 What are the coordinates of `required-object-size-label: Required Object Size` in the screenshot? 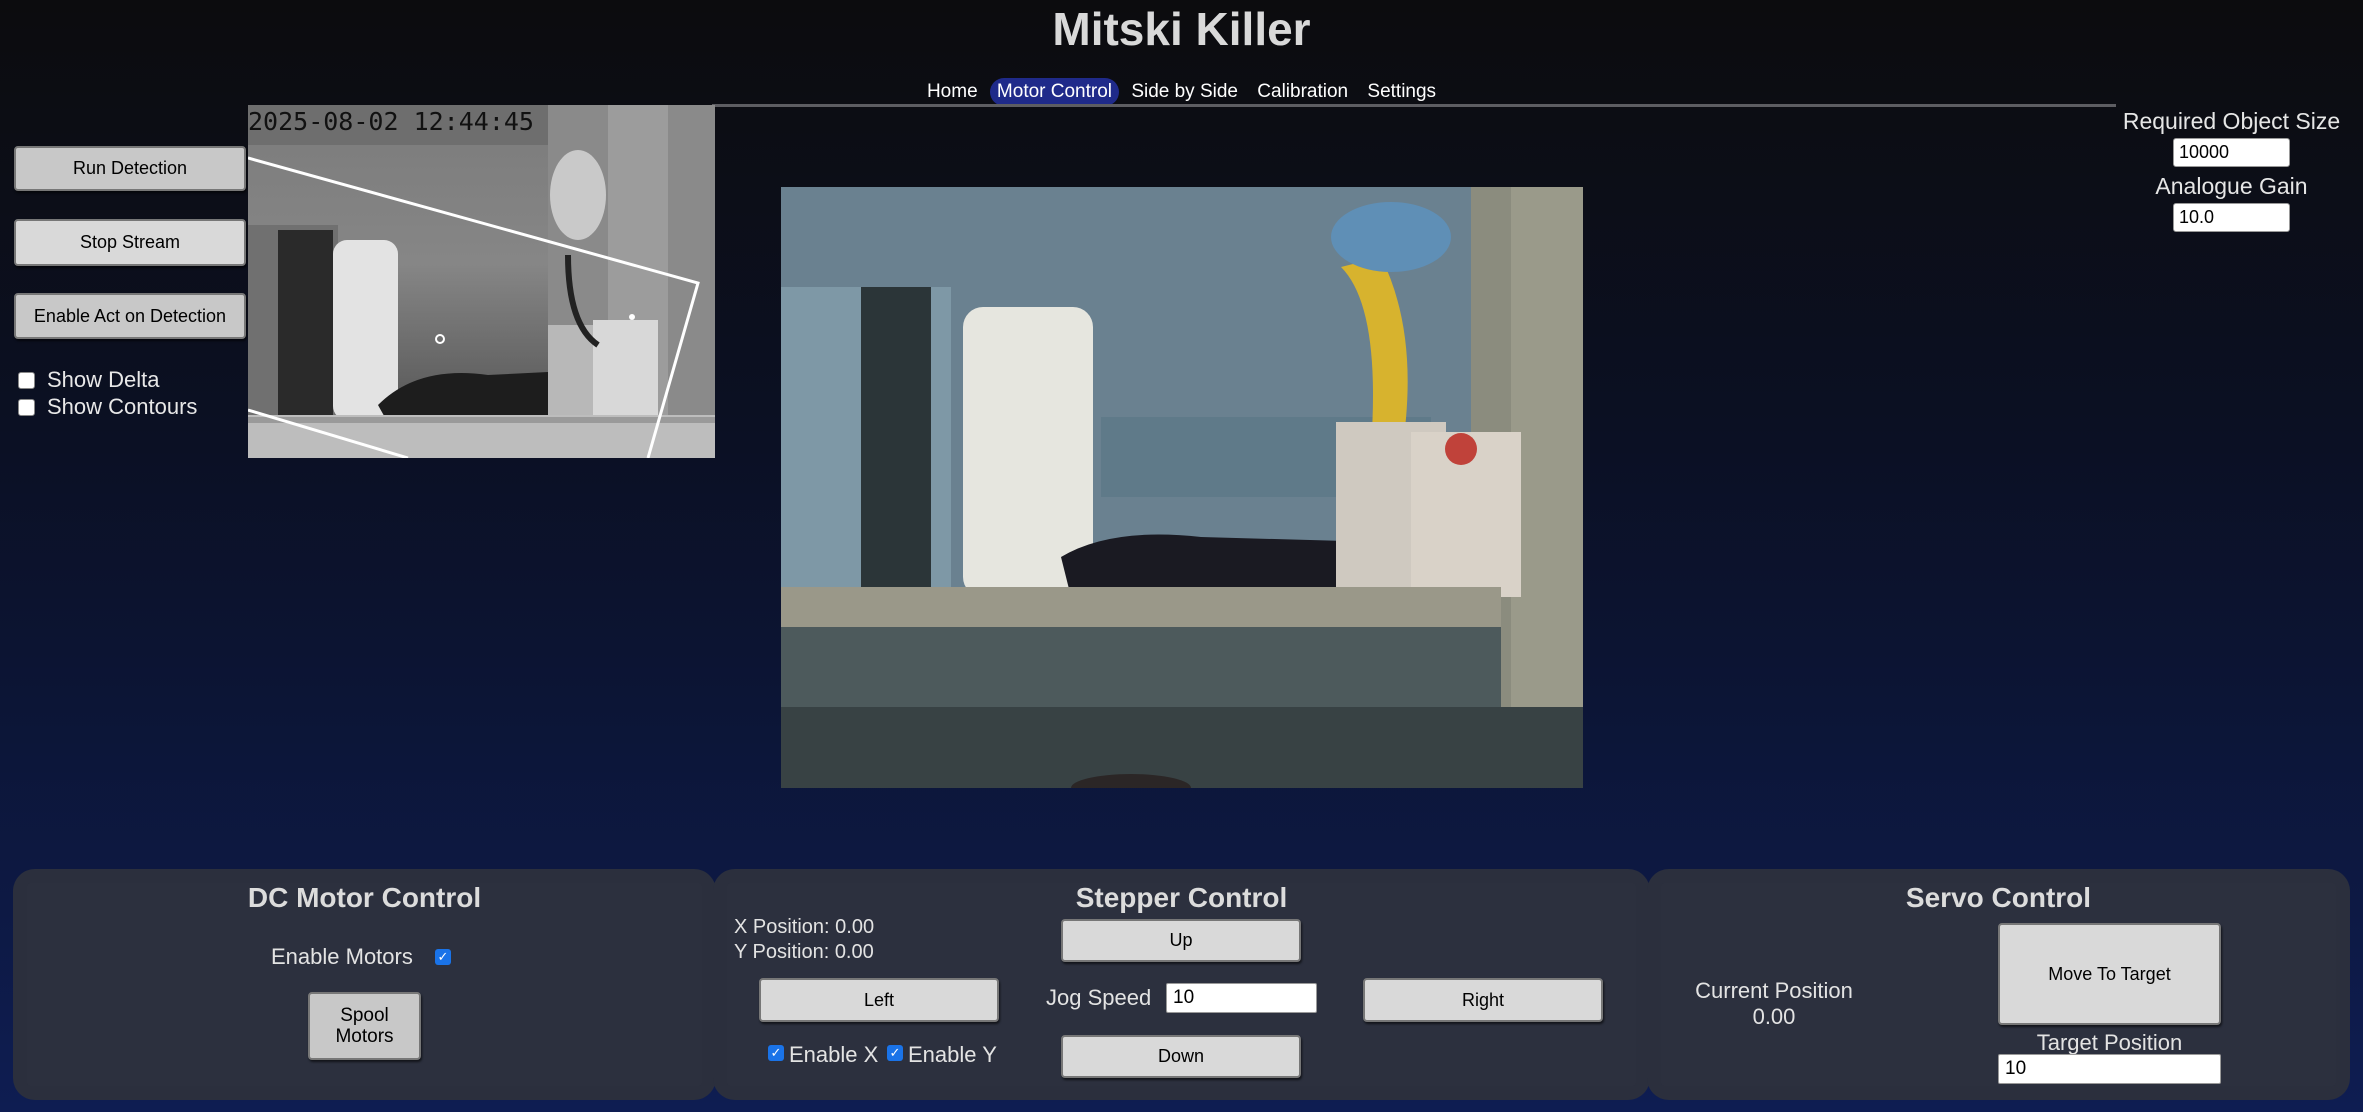 It's located at (2231, 121).